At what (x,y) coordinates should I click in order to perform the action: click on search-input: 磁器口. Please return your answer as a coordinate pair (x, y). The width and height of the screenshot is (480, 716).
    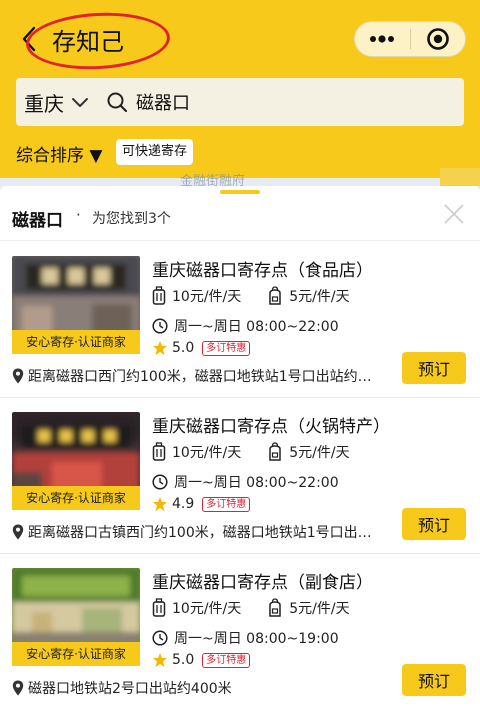
    Looking at the image, I should click on (148, 102).